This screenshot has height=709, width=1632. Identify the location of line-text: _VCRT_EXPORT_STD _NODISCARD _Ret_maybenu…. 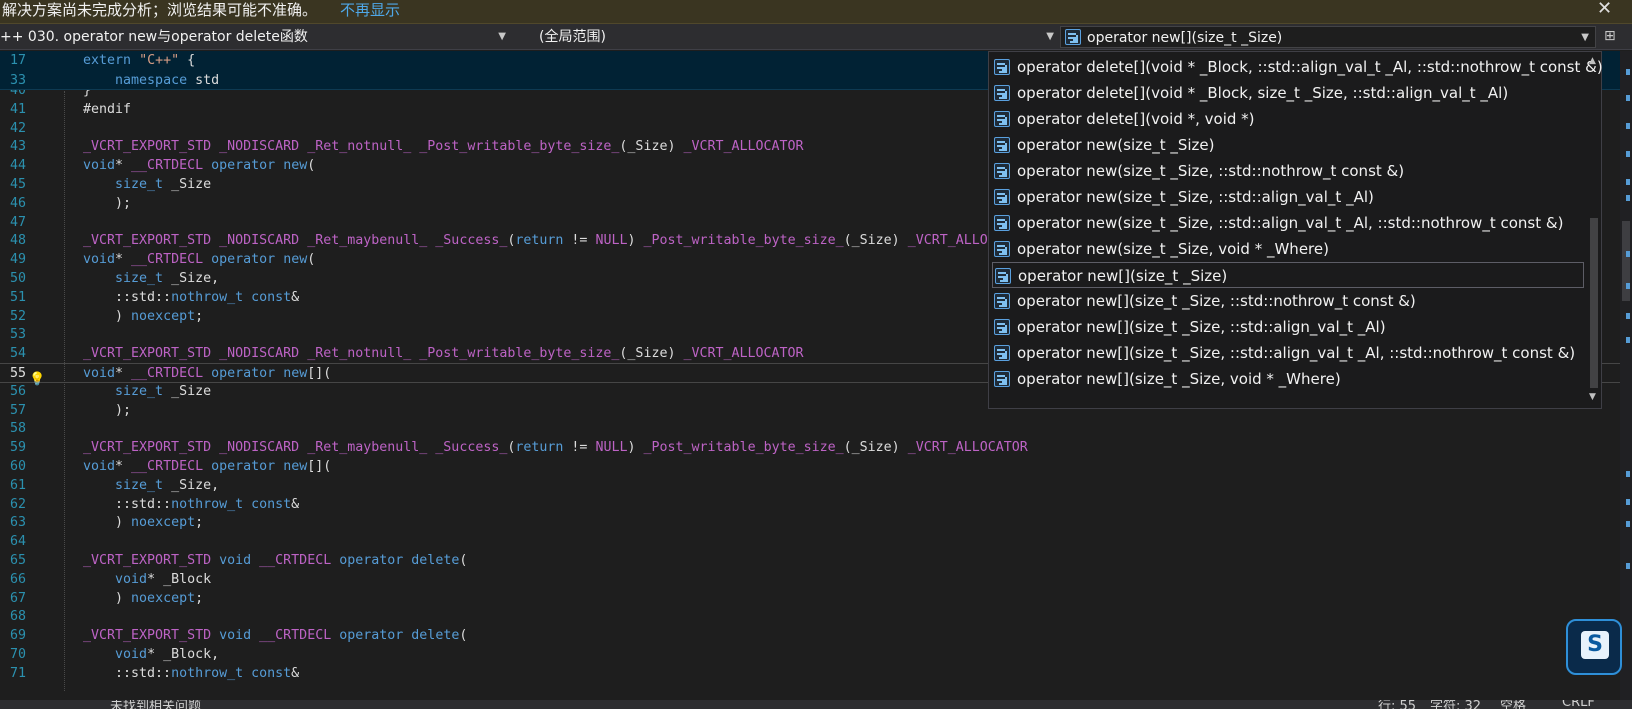
(555, 448).